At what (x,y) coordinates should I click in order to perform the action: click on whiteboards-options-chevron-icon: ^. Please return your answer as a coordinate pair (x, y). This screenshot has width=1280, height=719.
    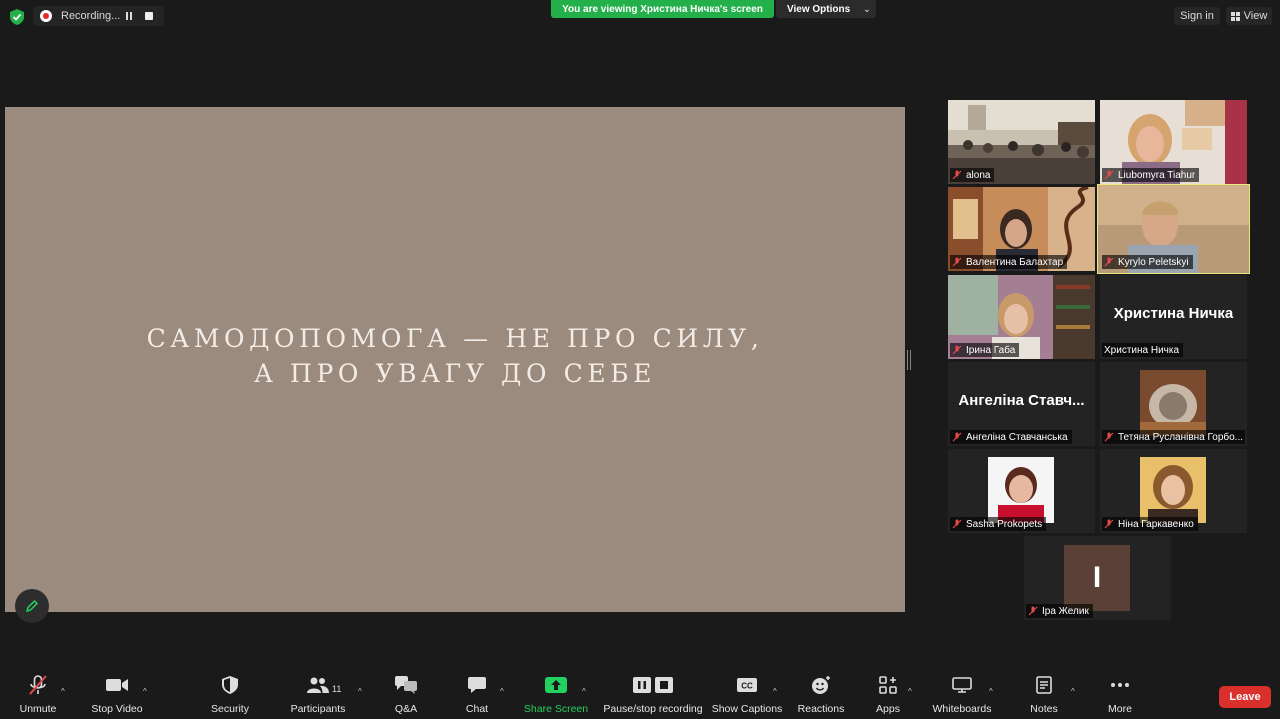
    Looking at the image, I should click on (991, 691).